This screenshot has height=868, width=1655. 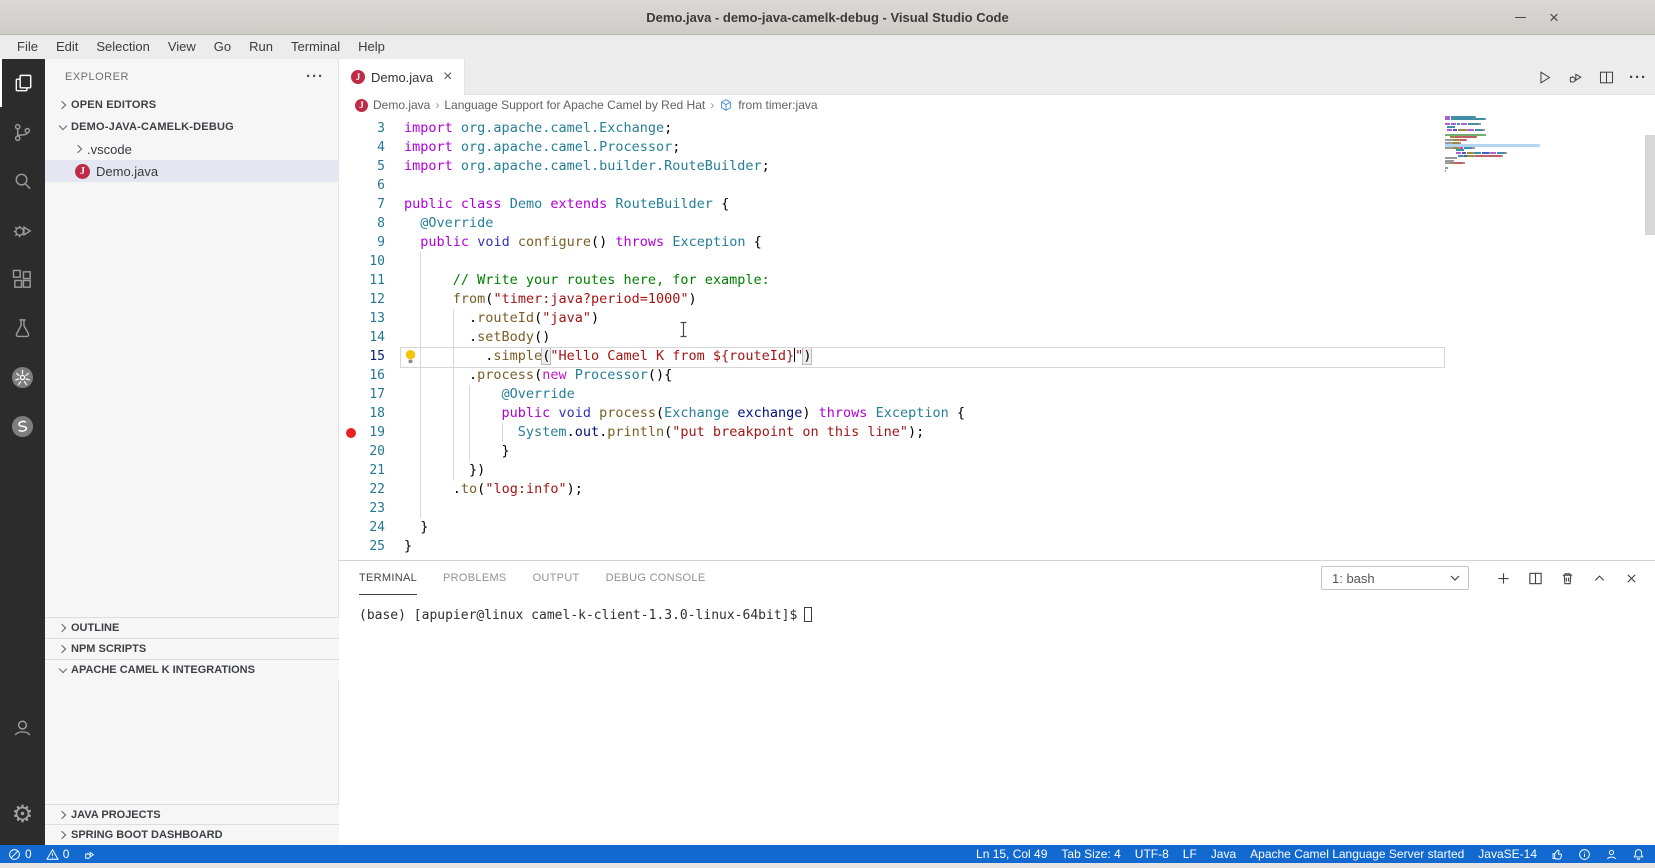 What do you see at coordinates (192, 814) in the screenshot?
I see `section-java-projects: JAVA PROJECTS` at bounding box center [192, 814].